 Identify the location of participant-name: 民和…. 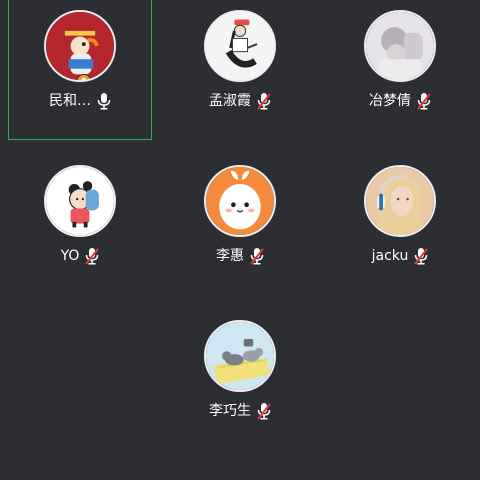
(70, 101).